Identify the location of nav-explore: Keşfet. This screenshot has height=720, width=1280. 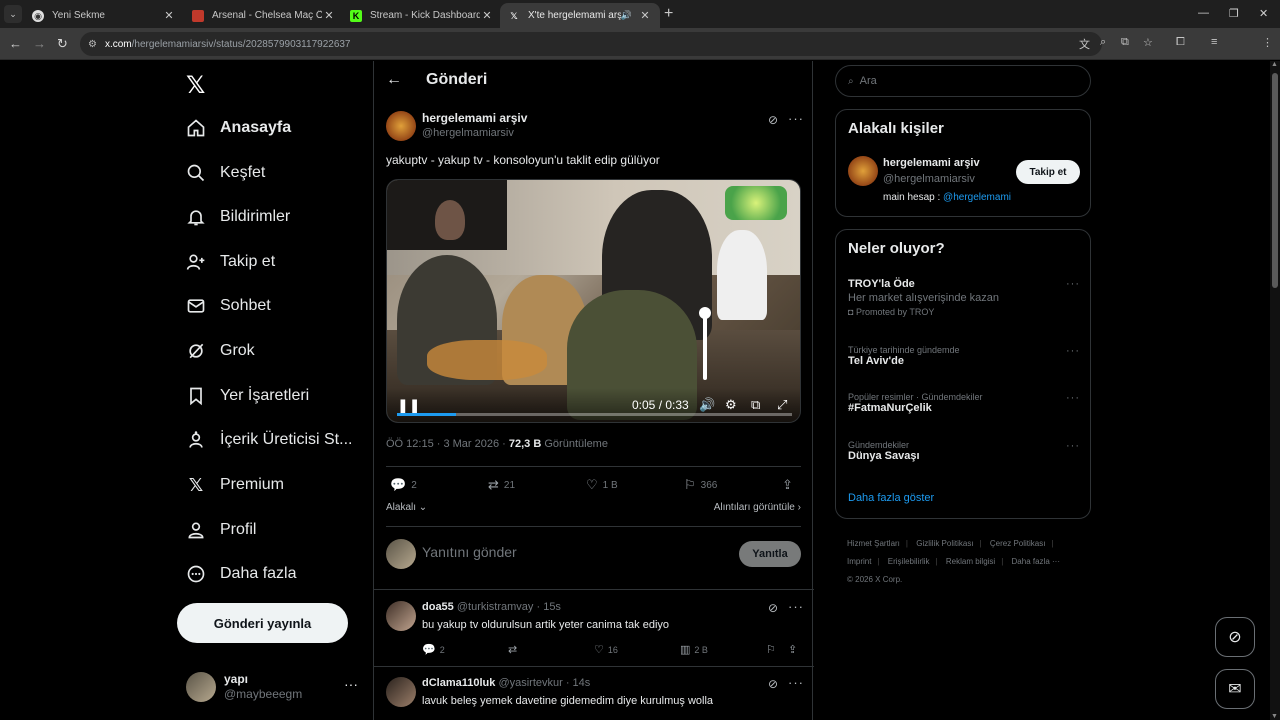
(225, 173).